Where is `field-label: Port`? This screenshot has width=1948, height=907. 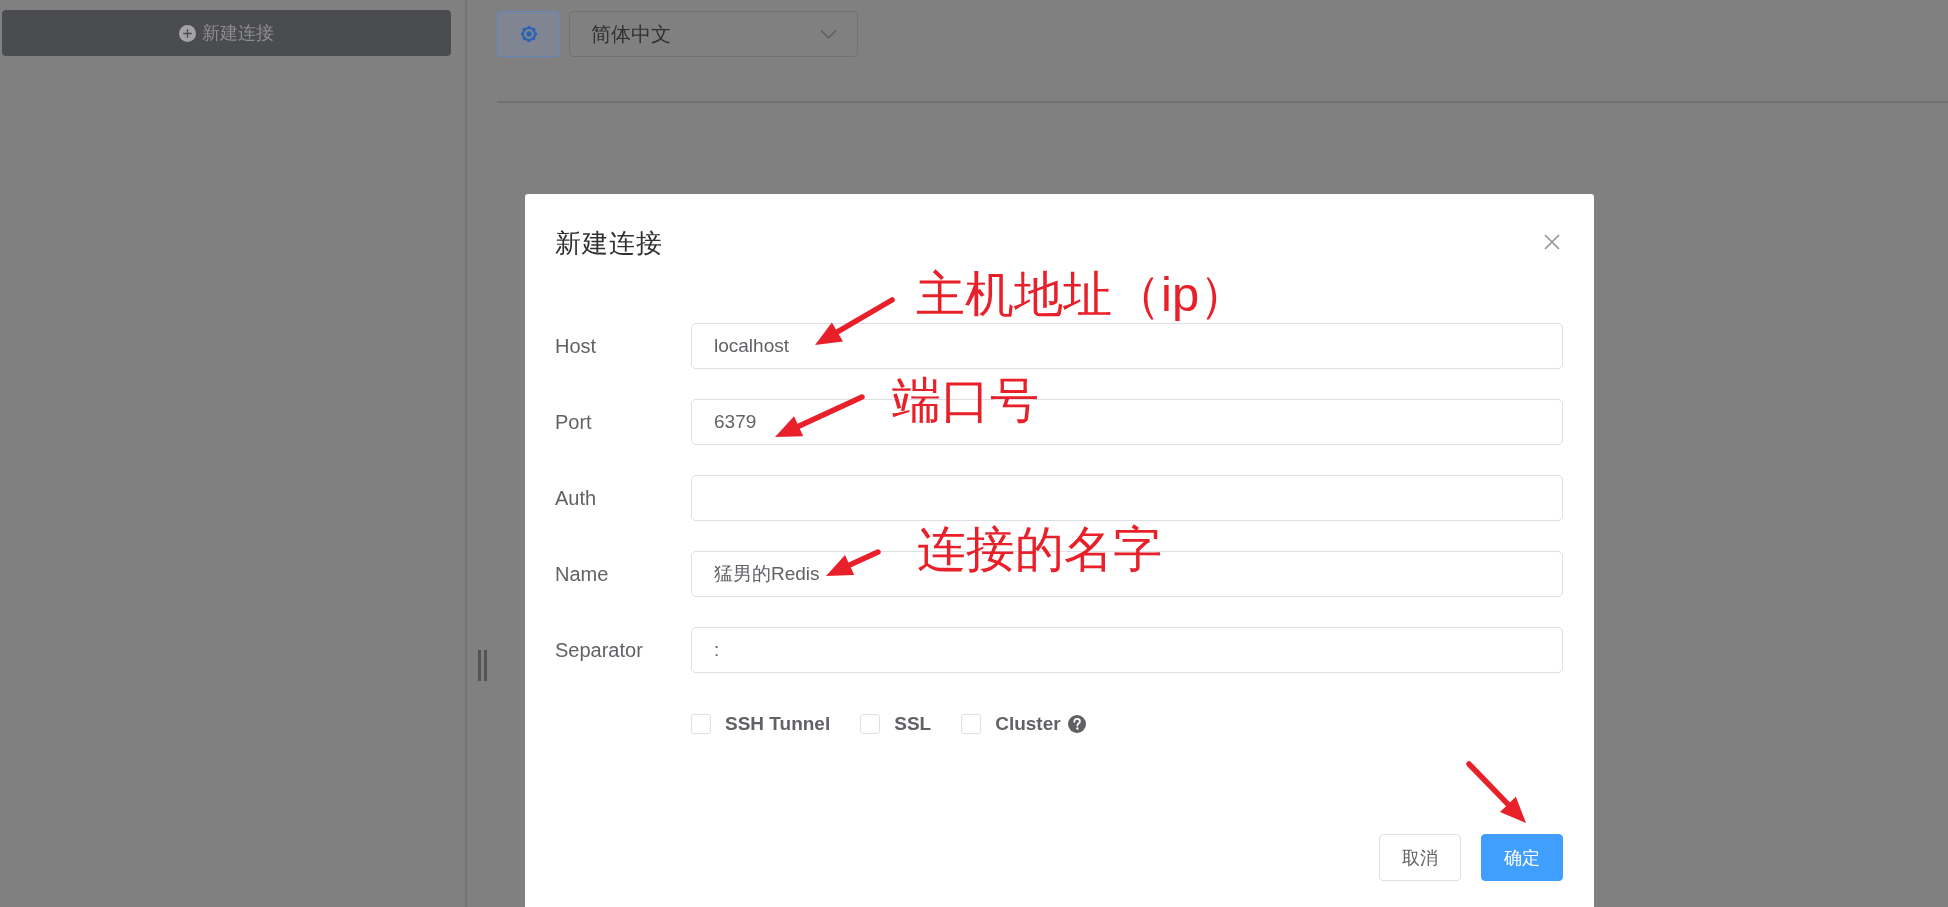 field-label: Port is located at coordinates (574, 422).